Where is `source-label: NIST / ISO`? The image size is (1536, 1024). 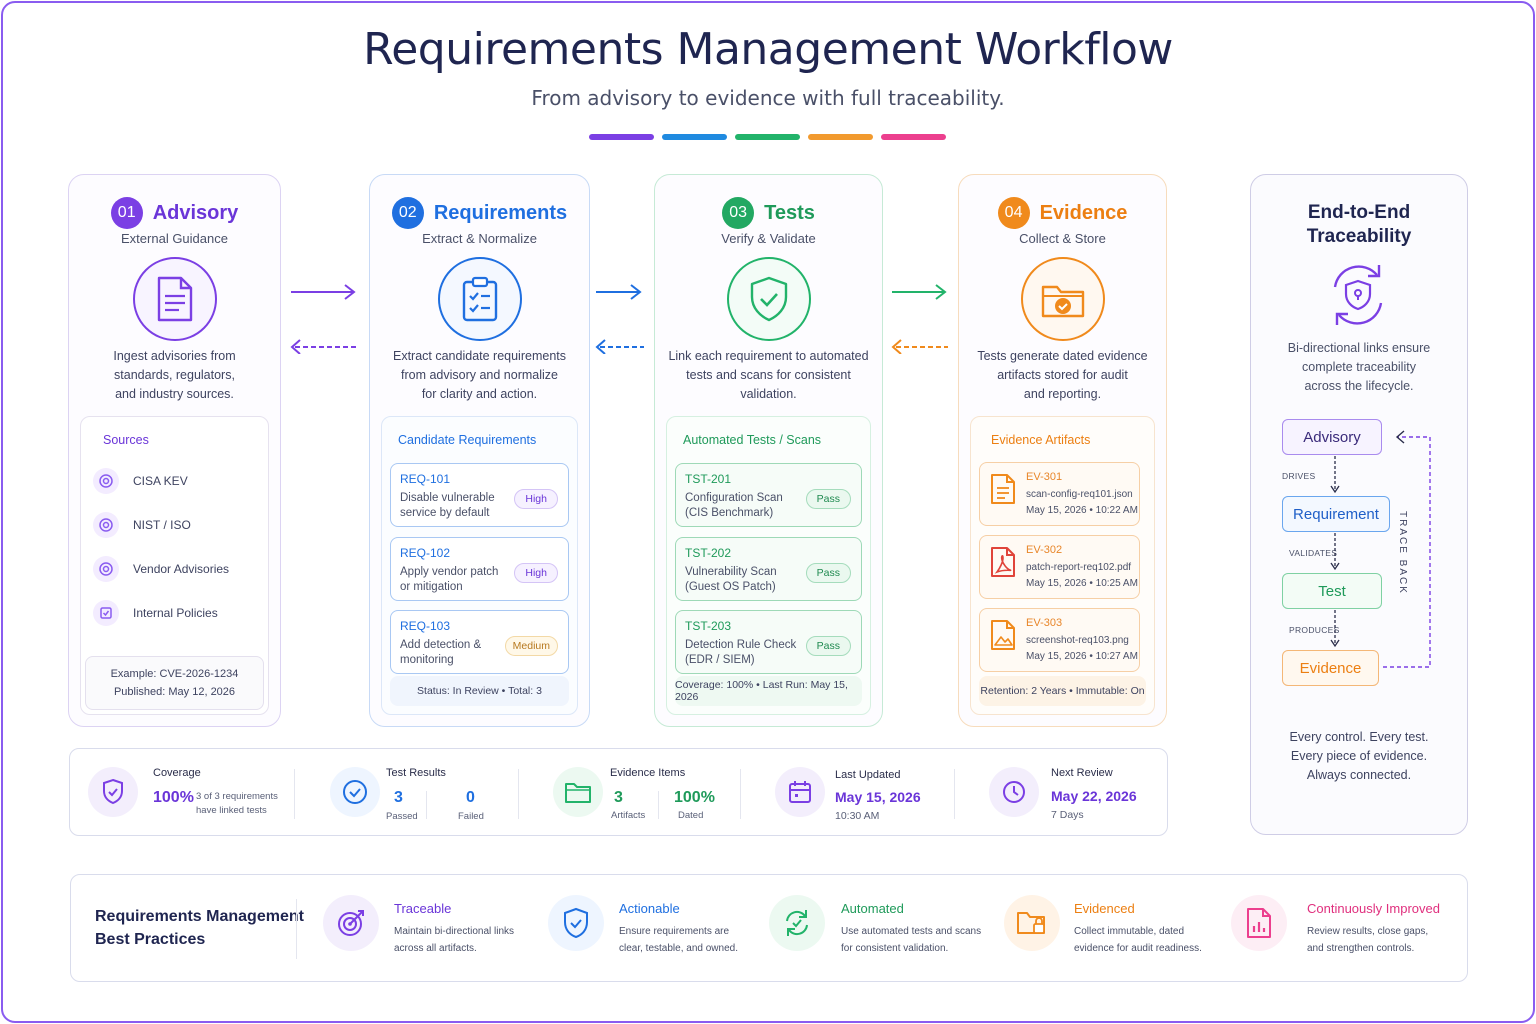 source-label: NIST / ISO is located at coordinates (162, 525).